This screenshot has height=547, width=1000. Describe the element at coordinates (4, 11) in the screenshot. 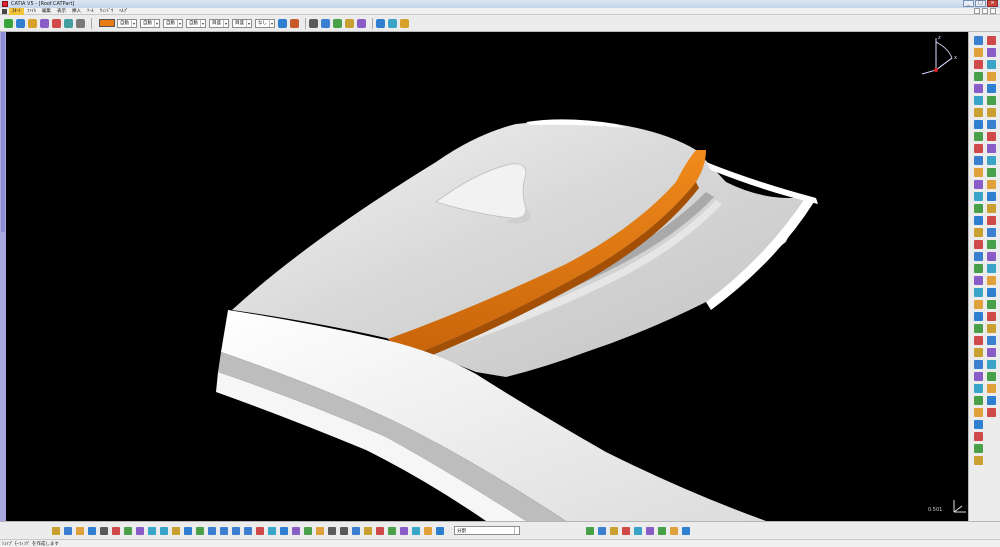

I see `document-icon` at that location.